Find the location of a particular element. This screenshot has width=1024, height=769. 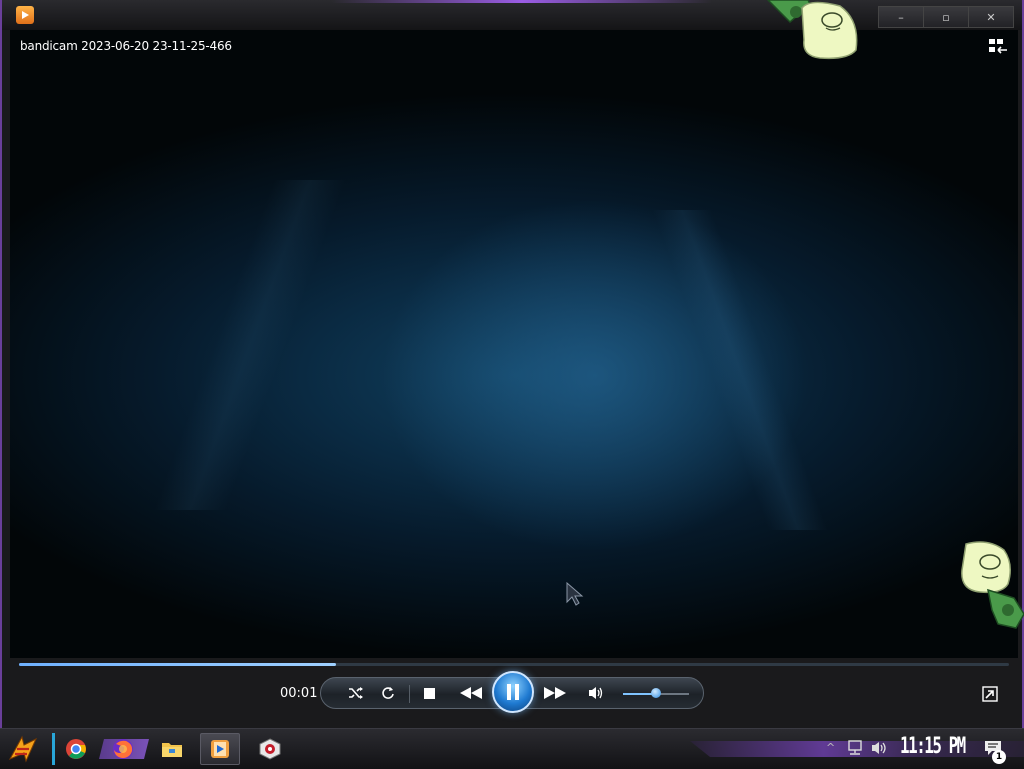

shuffle-icon is located at coordinates (356, 693).